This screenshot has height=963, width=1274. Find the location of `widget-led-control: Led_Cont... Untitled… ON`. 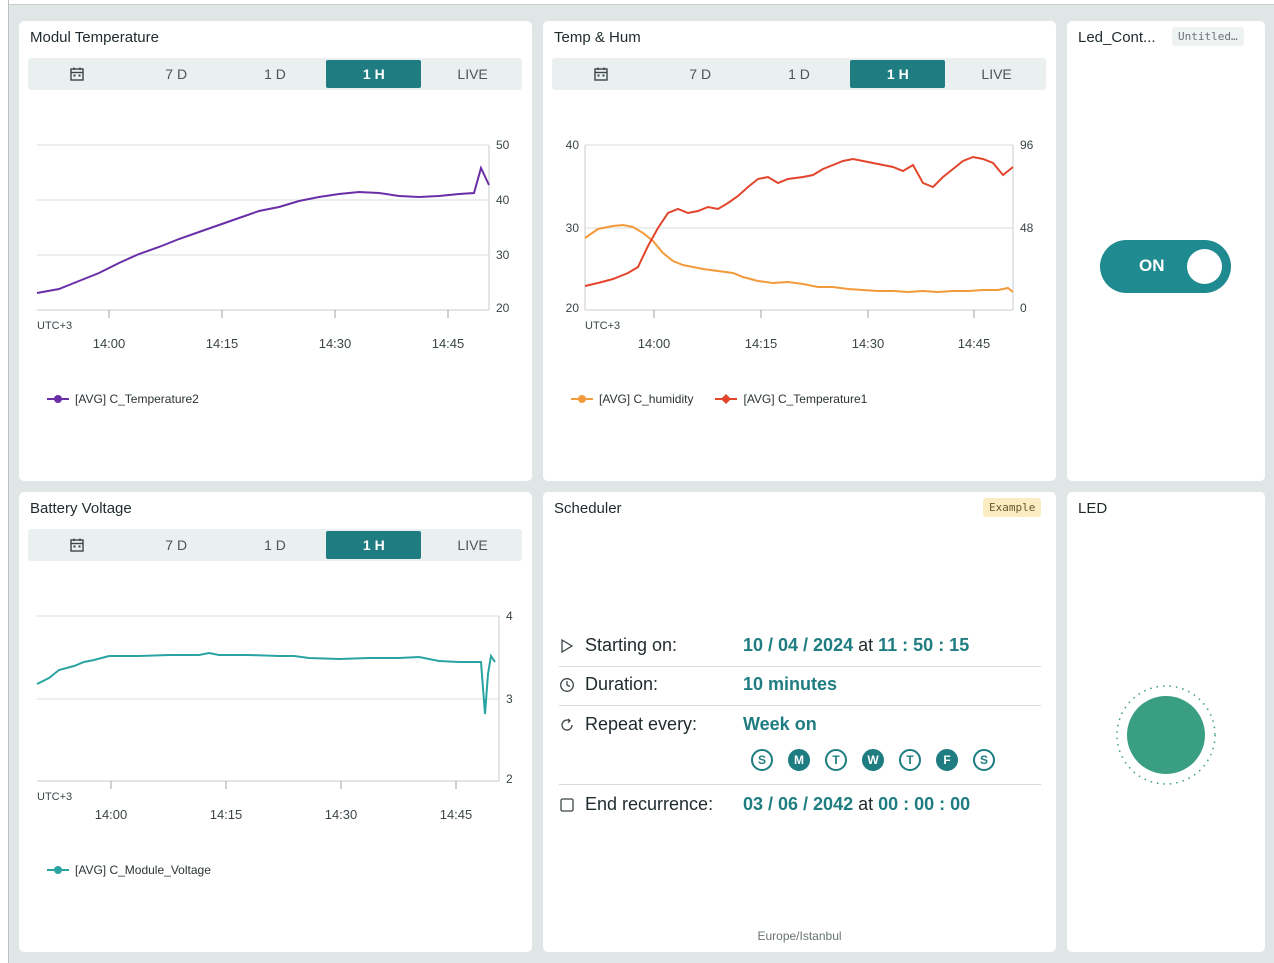

widget-led-control: Led_Cont... Untitled… ON is located at coordinates (1166, 251).